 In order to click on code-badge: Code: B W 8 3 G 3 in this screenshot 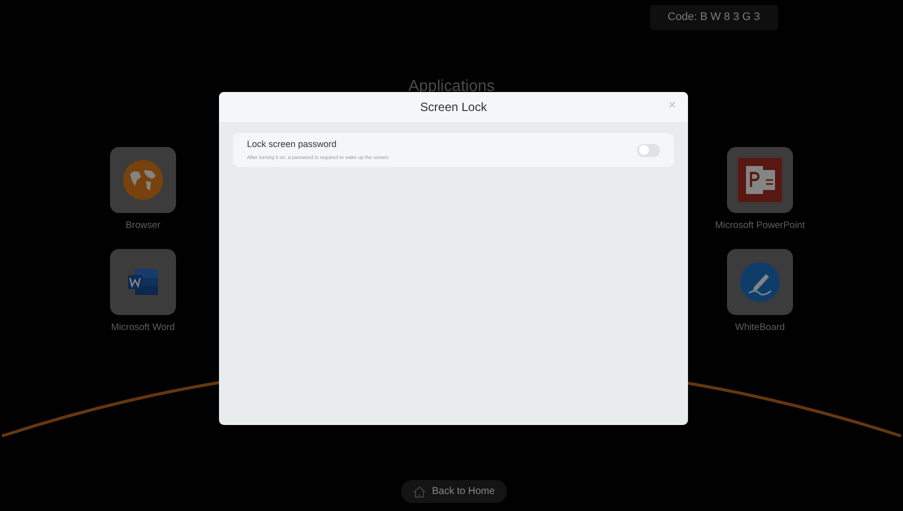, I will do `click(714, 17)`.